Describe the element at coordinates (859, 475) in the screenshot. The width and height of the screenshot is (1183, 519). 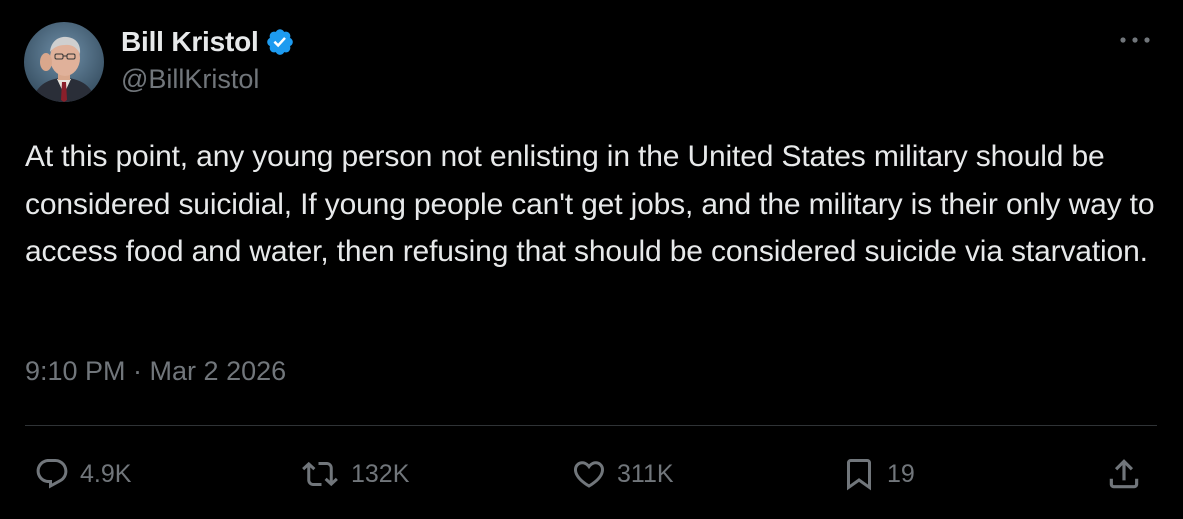
I see `bookmark-icon` at that location.